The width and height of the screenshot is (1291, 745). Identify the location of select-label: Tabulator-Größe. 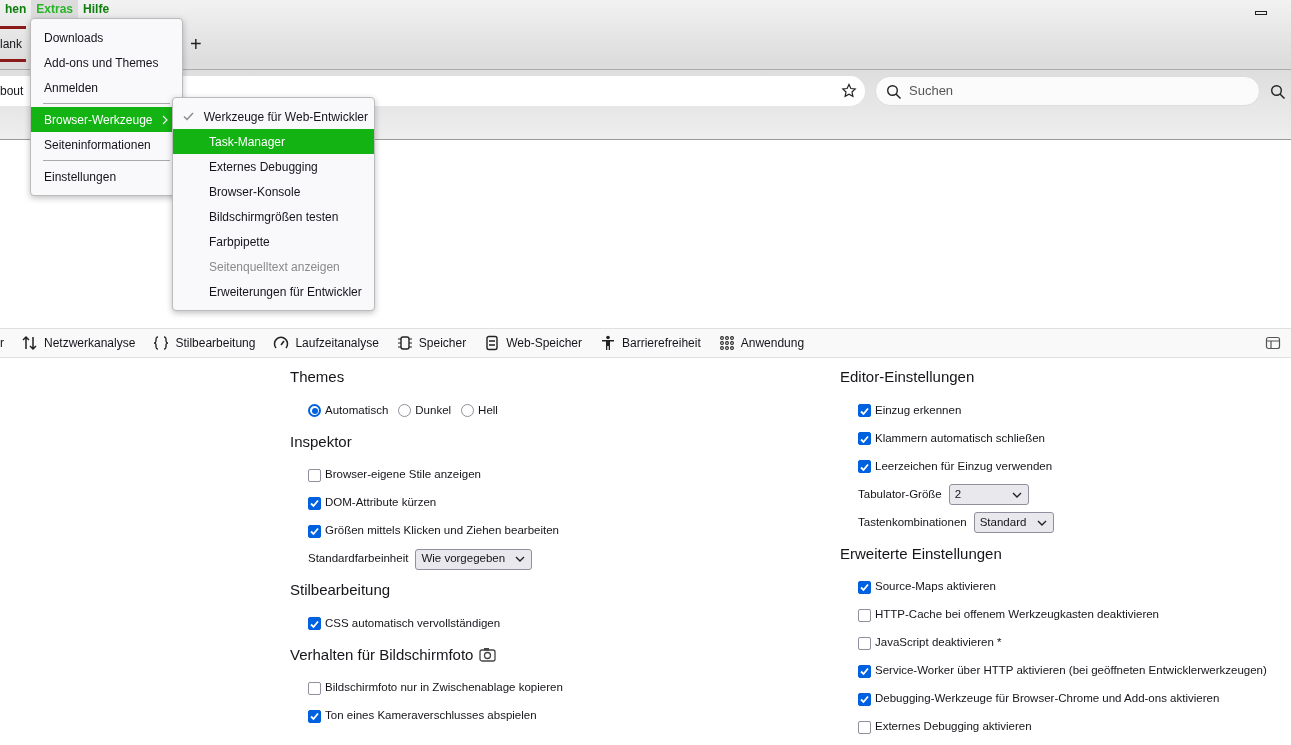
(900, 494).